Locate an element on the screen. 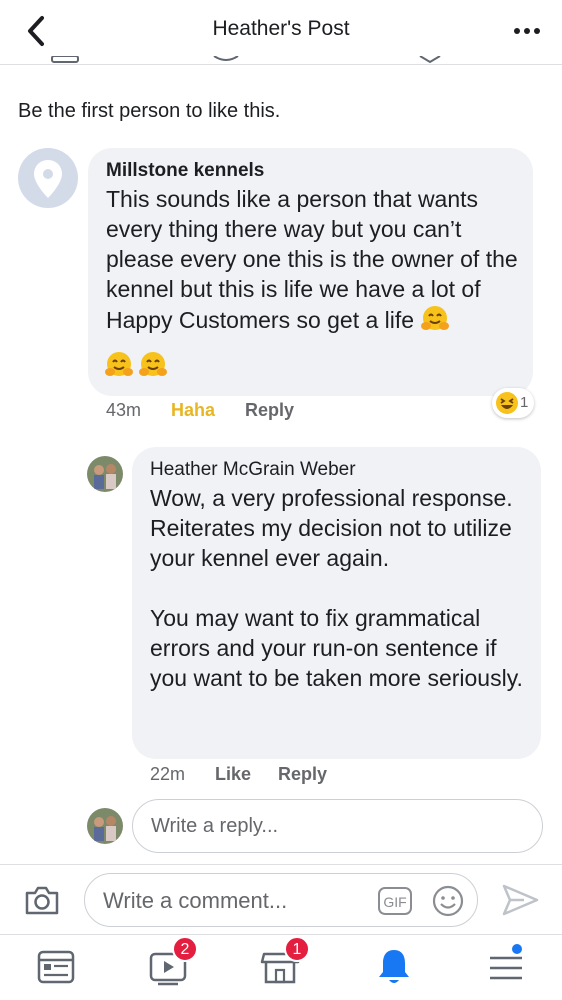 The height and width of the screenshot is (1000, 562). nav-watch: 2 is located at coordinates (172, 962).